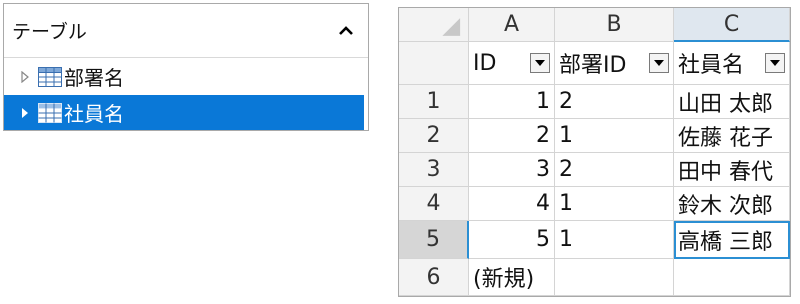 The width and height of the screenshot is (800, 304). I want to click on field-header-dept-id: 部署ID, so click(614, 63).